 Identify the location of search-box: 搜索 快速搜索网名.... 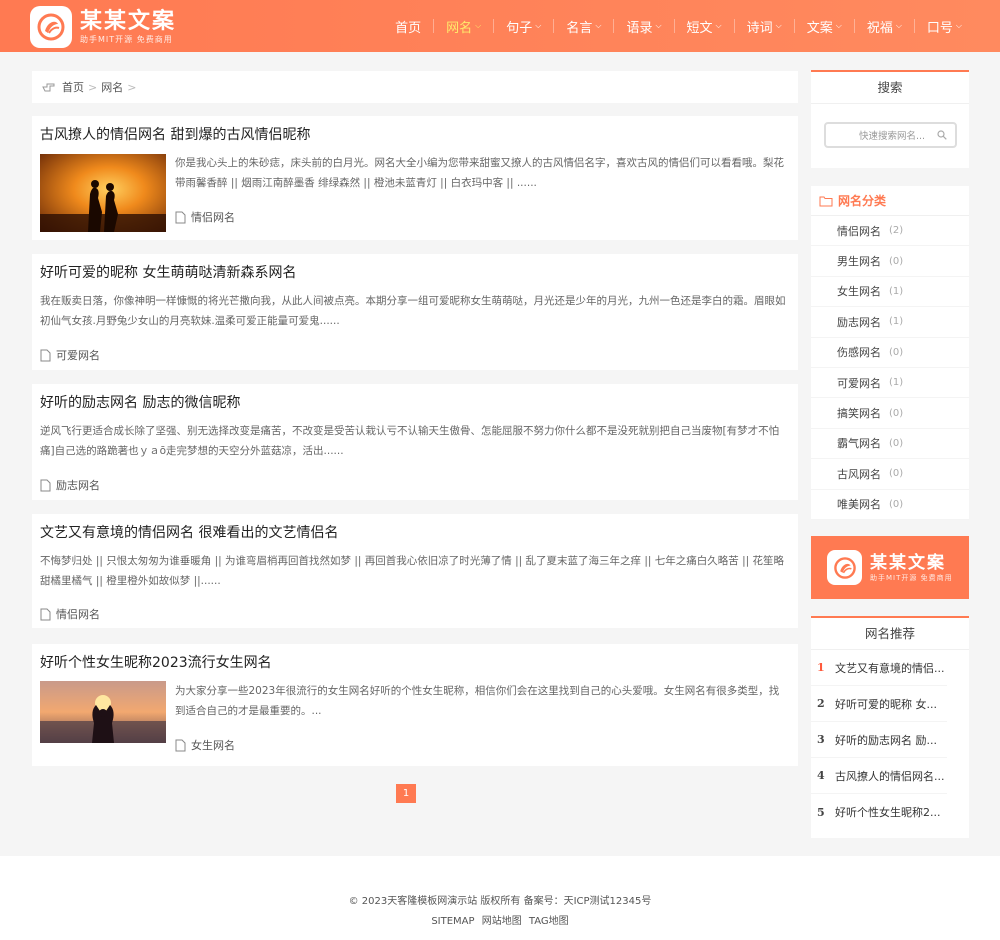
(890, 119).